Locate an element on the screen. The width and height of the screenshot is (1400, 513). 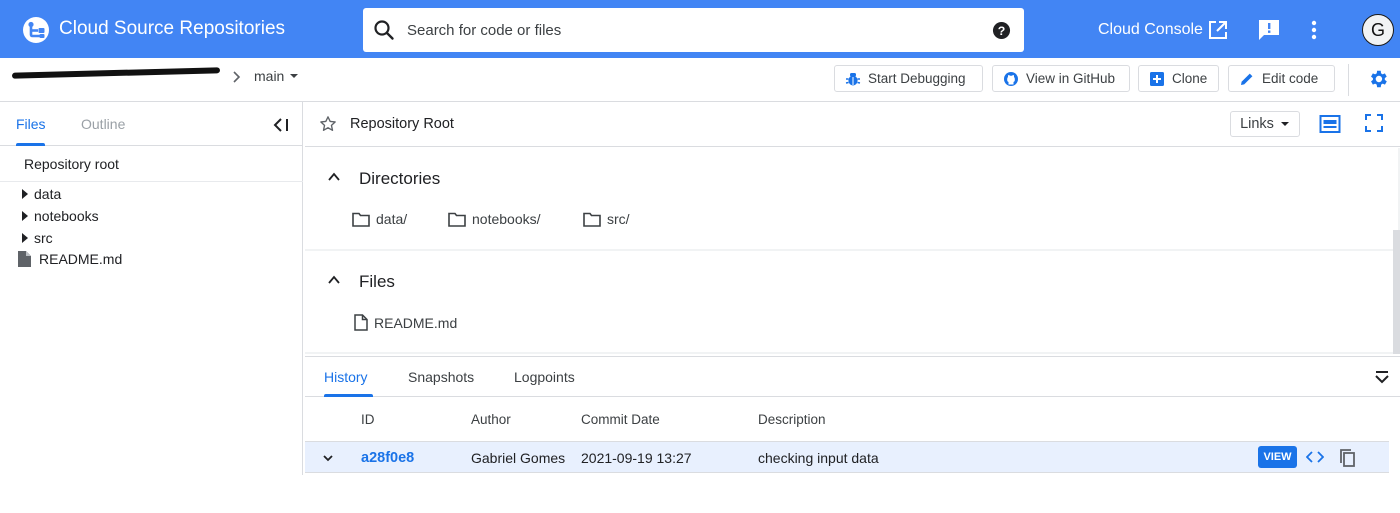
feedback-icon is located at coordinates (1269, 30).